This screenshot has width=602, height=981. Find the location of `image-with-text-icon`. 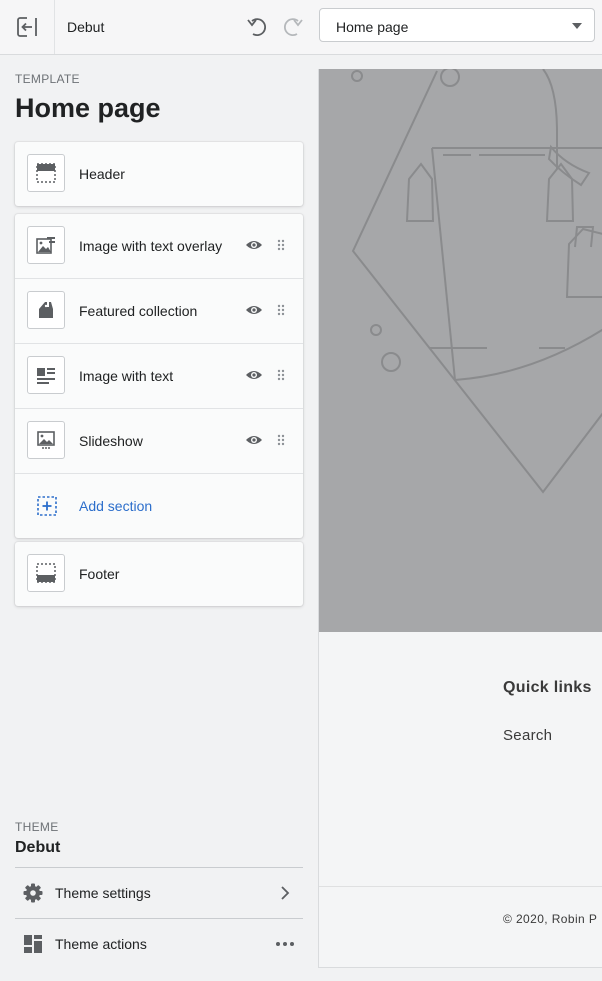

image-with-text-icon is located at coordinates (46, 376).